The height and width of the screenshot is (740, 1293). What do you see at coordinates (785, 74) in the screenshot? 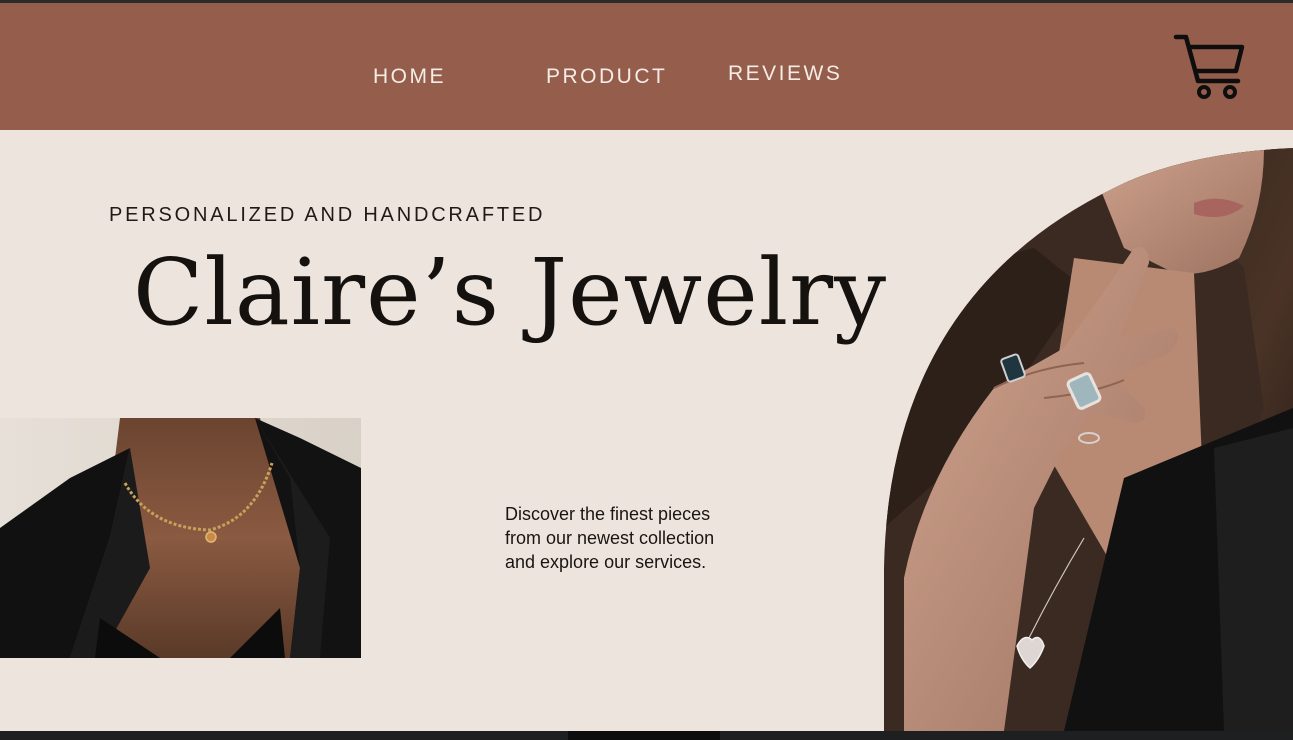
I see `nav-reviews: REVIEWS` at bounding box center [785, 74].